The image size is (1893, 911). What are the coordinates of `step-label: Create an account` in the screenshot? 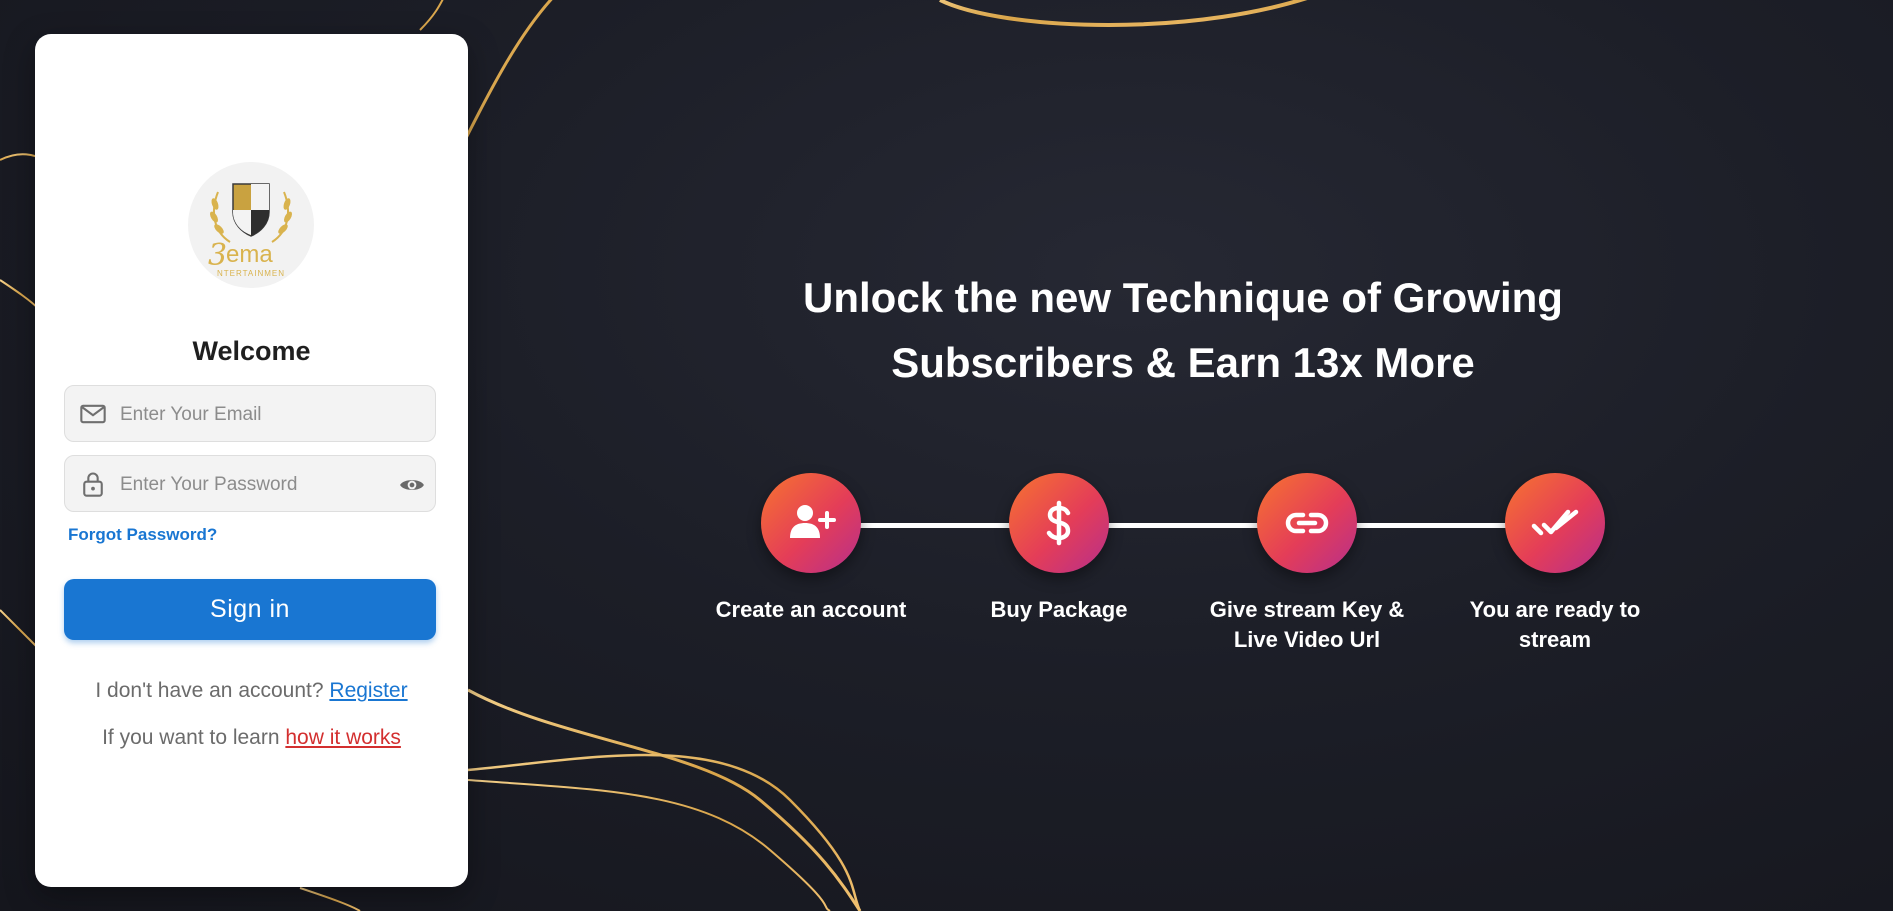 It's located at (811, 609).